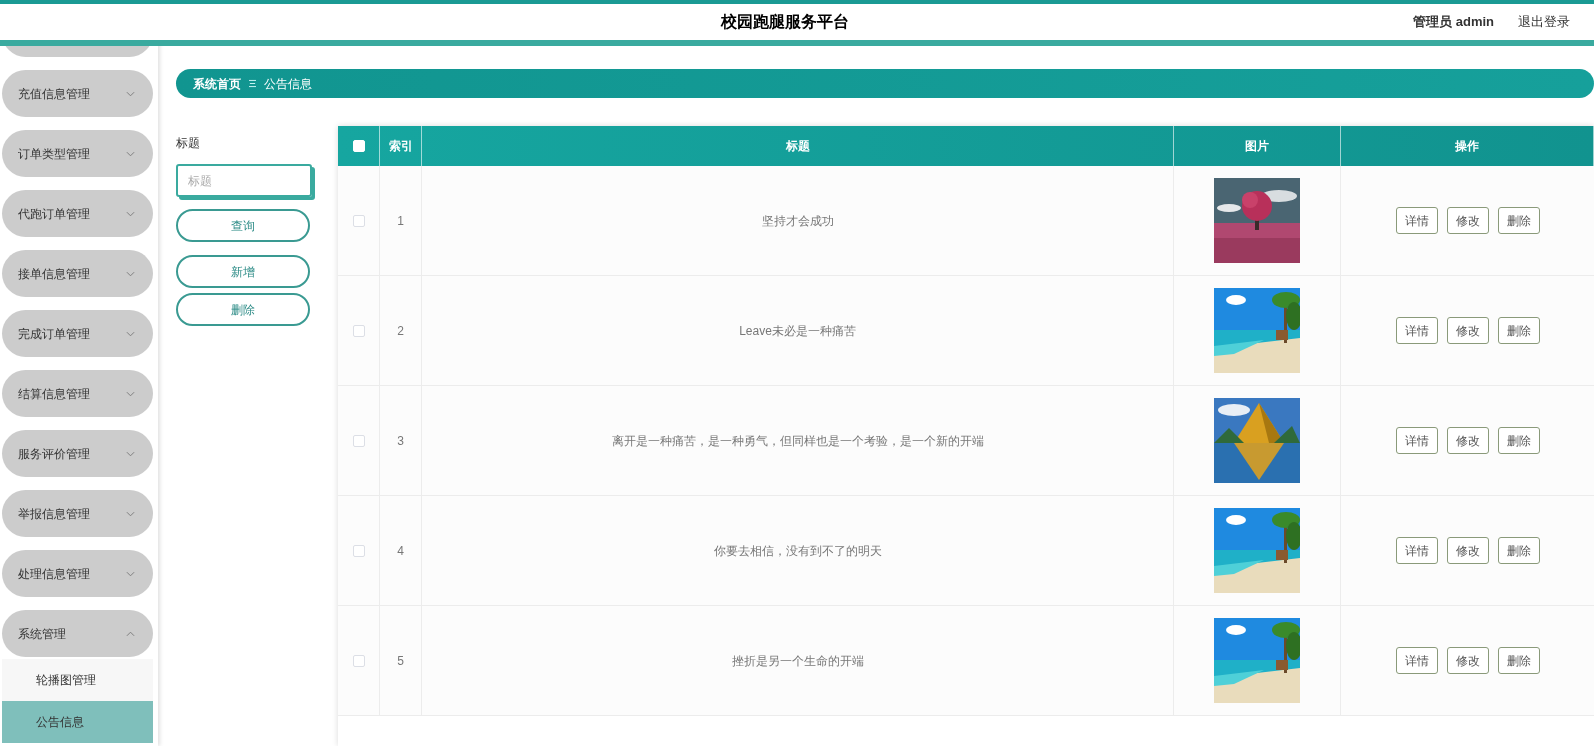 The image size is (1594, 746). Describe the element at coordinates (188, 143) in the screenshot. I see `field-label: 标题` at that location.